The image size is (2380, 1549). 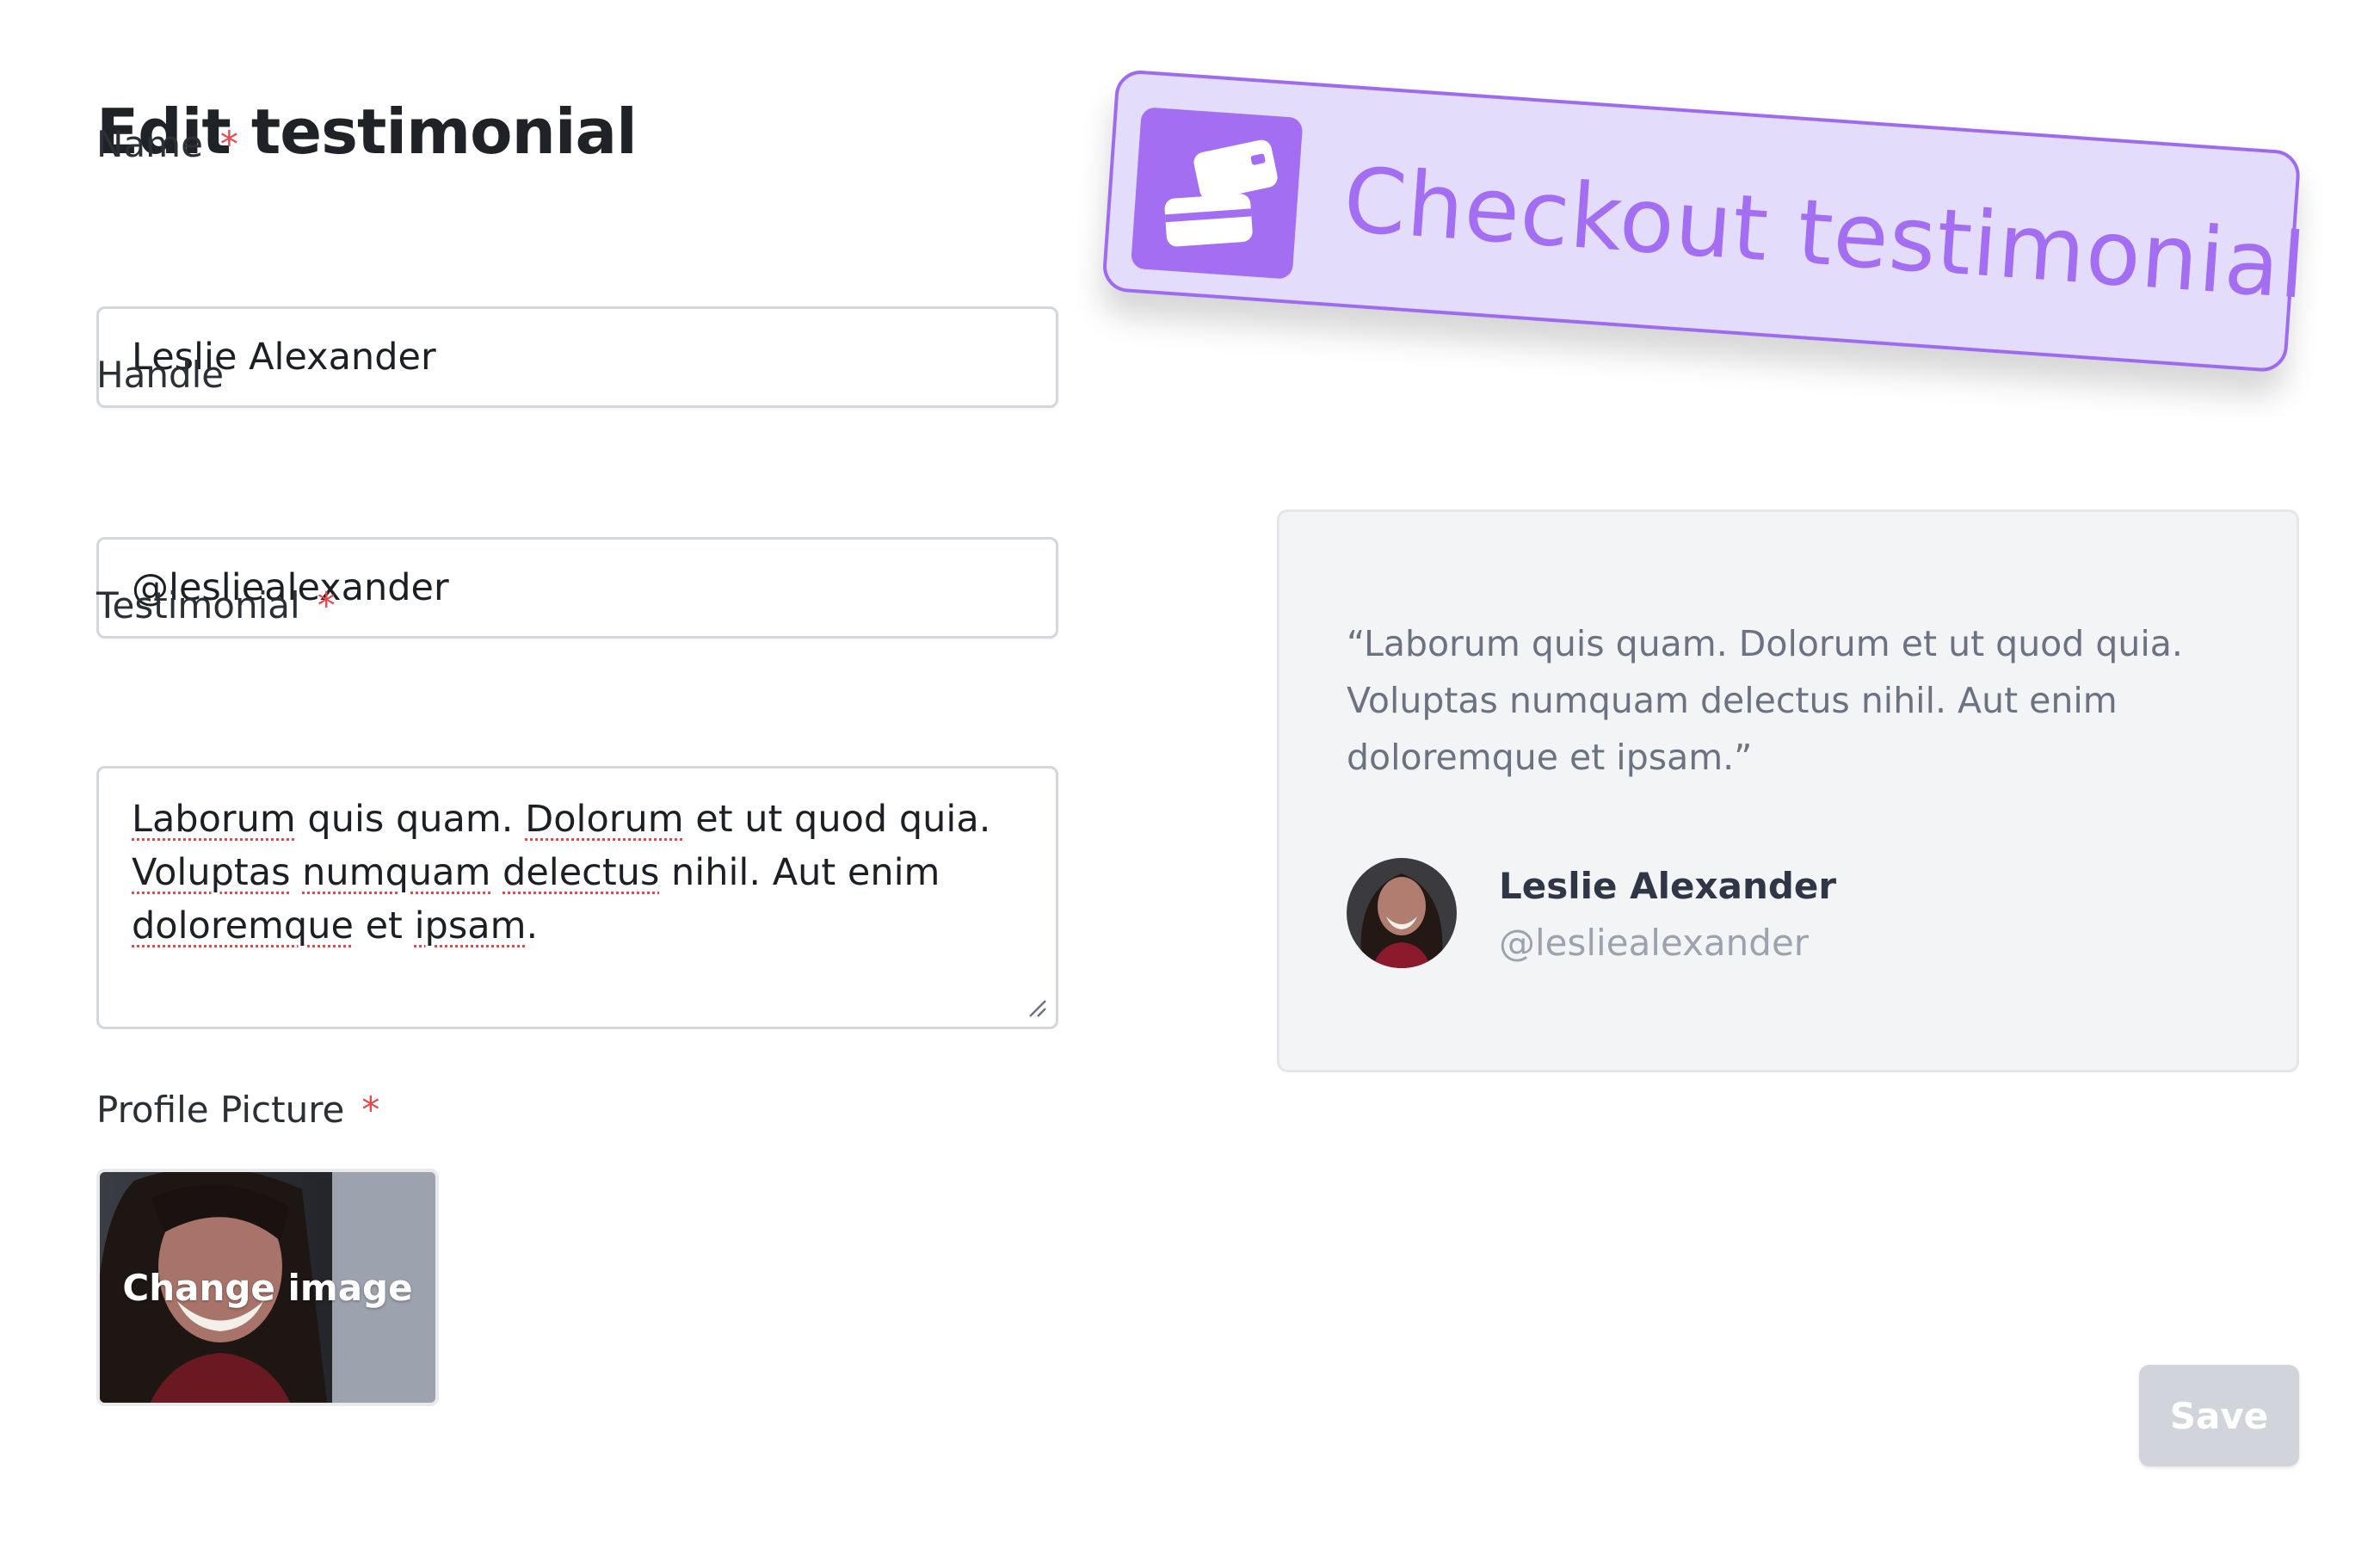 I want to click on testimonial-text: ., so click(x=532, y=925).